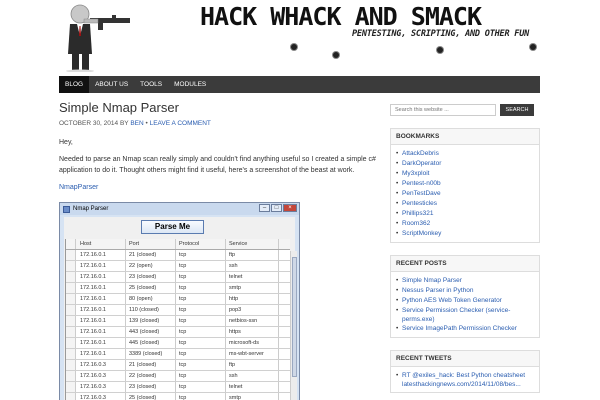  Describe the element at coordinates (151, 299) in the screenshot. I see `cell-port: 80 (open)` at that location.